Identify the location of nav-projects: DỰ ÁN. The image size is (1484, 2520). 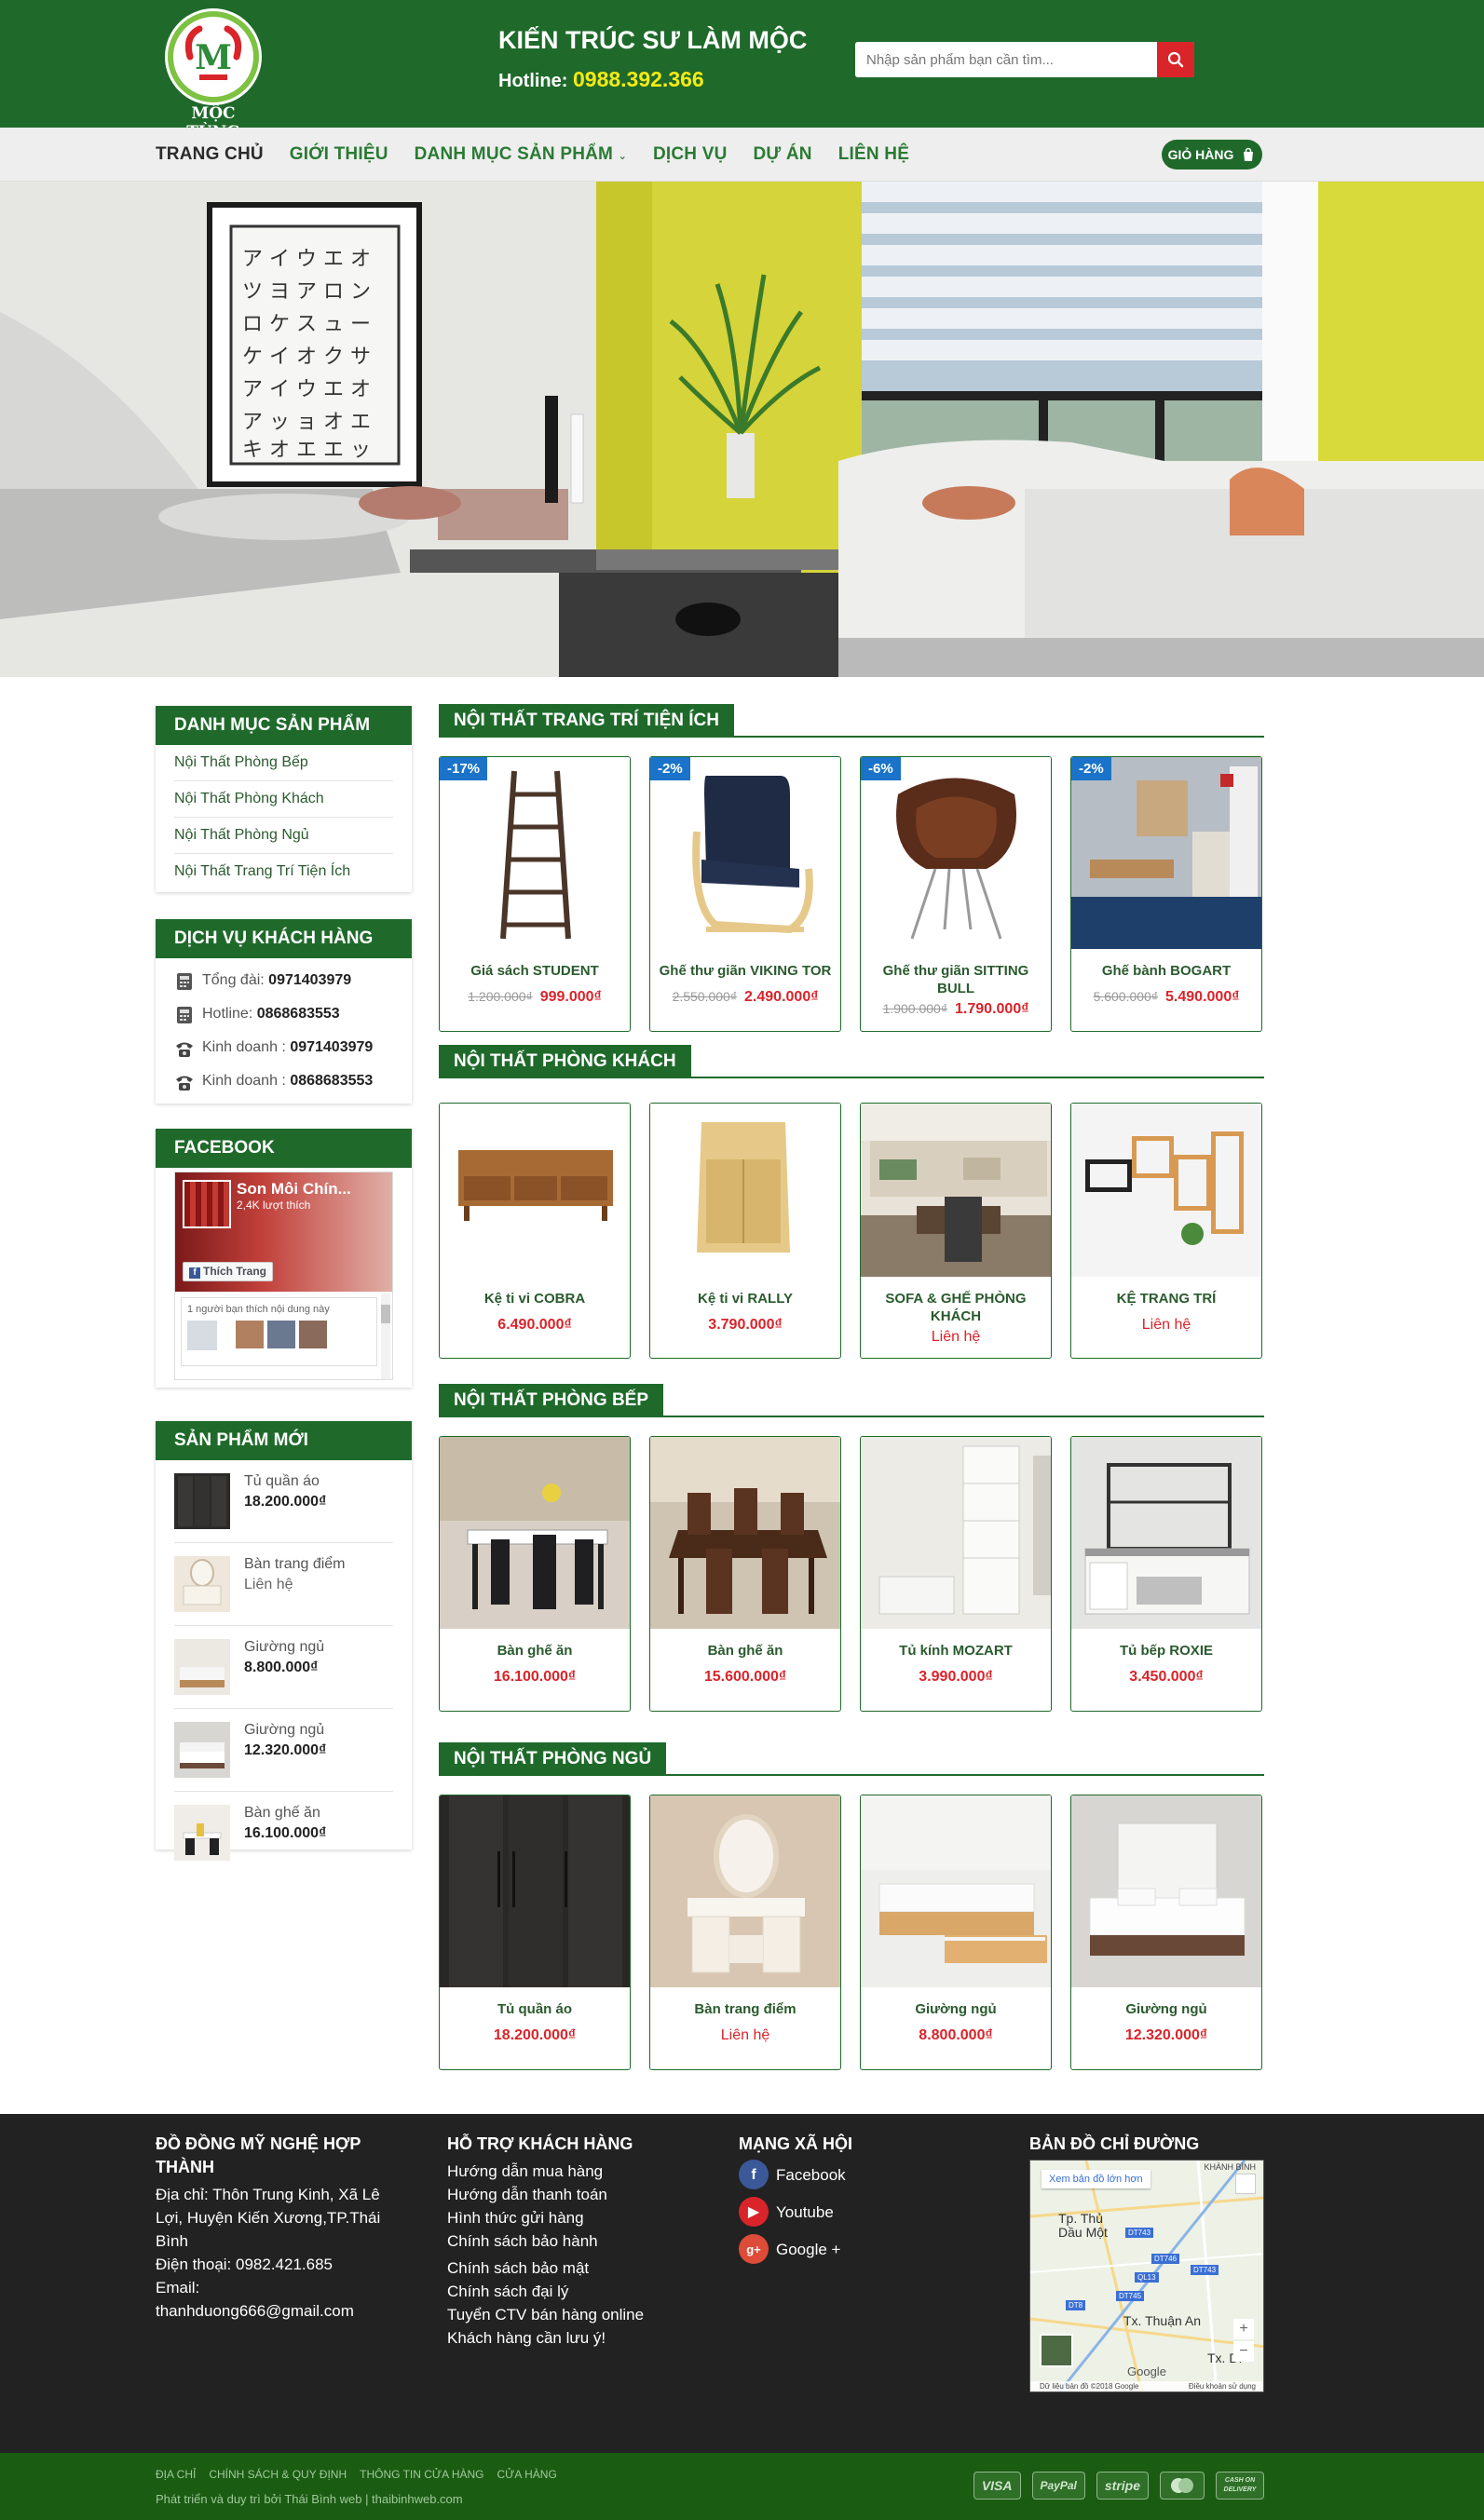
(783, 154).